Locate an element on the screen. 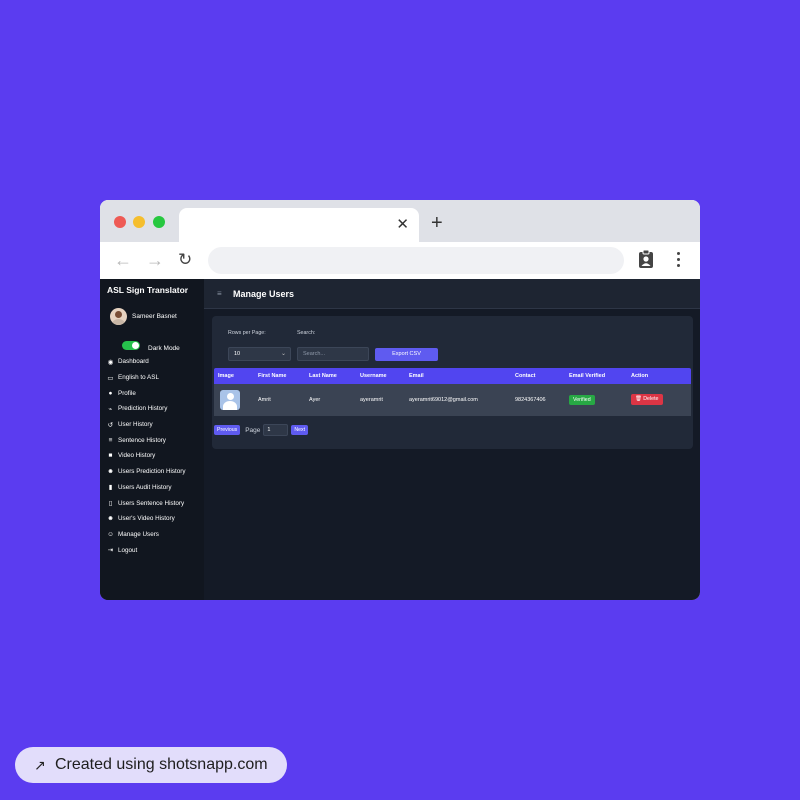  sidebar-item-english-to-asl: ▭ English to ASL is located at coordinates (146, 378).